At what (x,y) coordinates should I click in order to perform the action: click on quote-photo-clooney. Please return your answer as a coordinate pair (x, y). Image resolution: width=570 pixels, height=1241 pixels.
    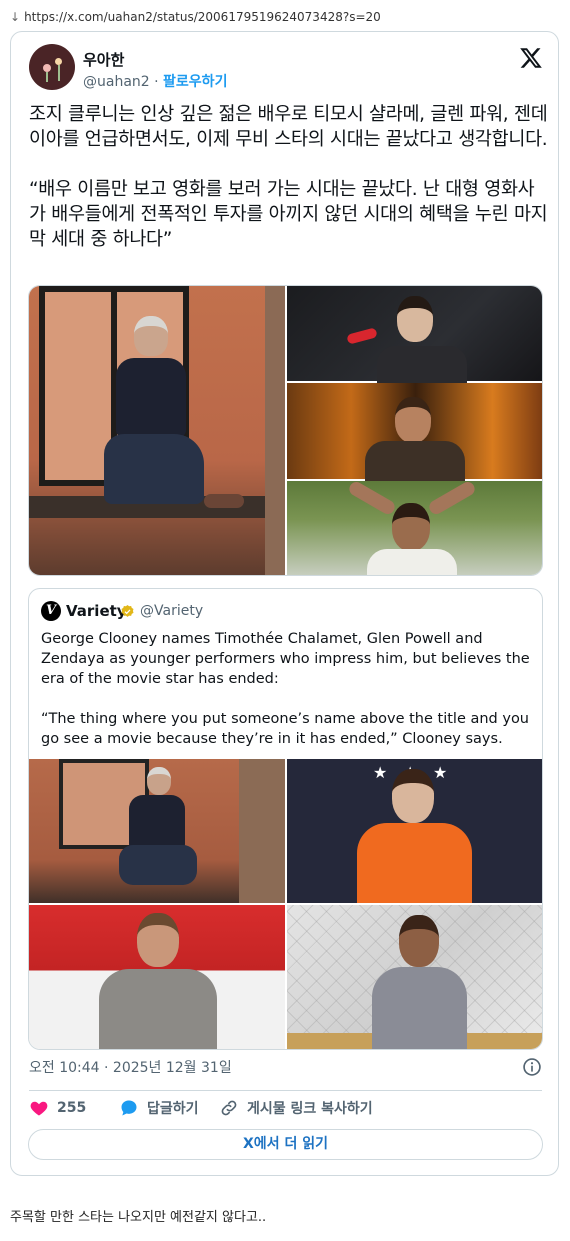
    Looking at the image, I should click on (157, 831).